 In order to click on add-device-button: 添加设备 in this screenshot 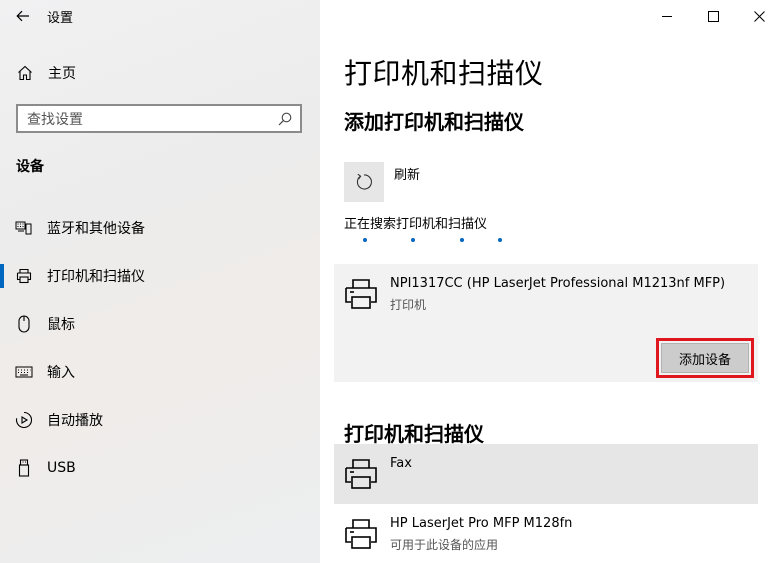, I will do `click(705, 358)`.